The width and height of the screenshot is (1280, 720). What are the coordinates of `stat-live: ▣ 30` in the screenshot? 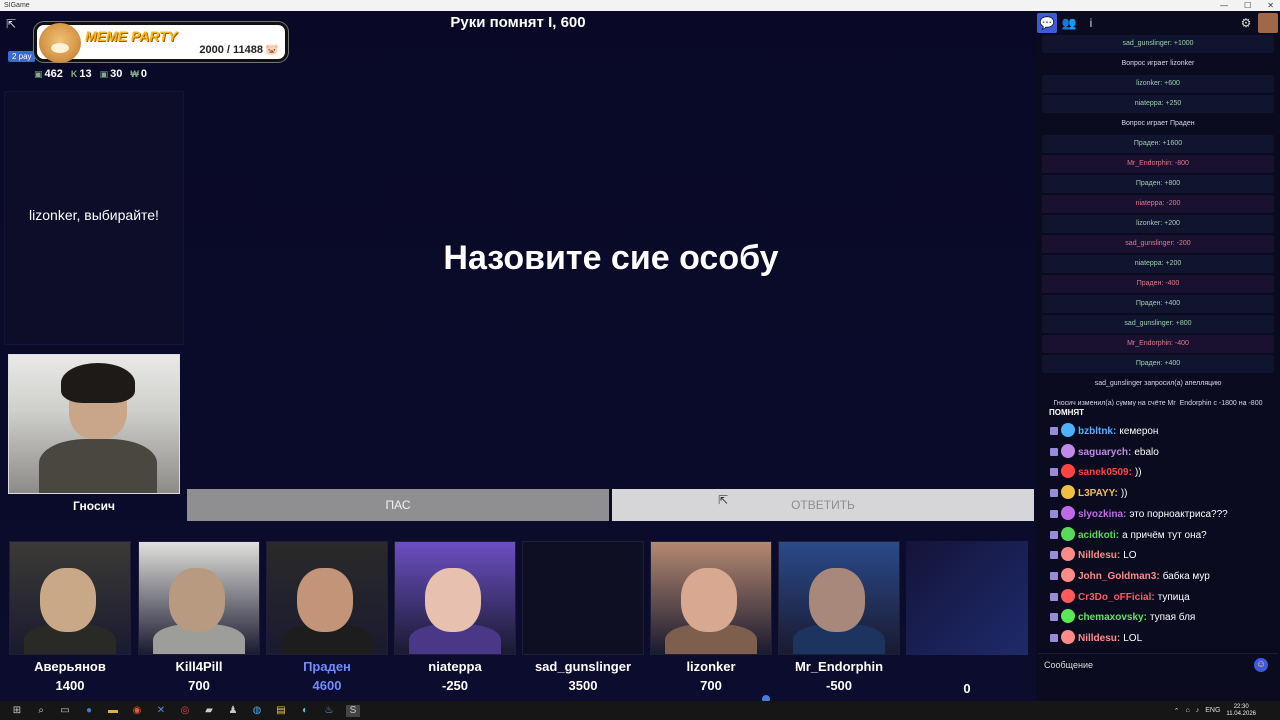 It's located at (111, 74).